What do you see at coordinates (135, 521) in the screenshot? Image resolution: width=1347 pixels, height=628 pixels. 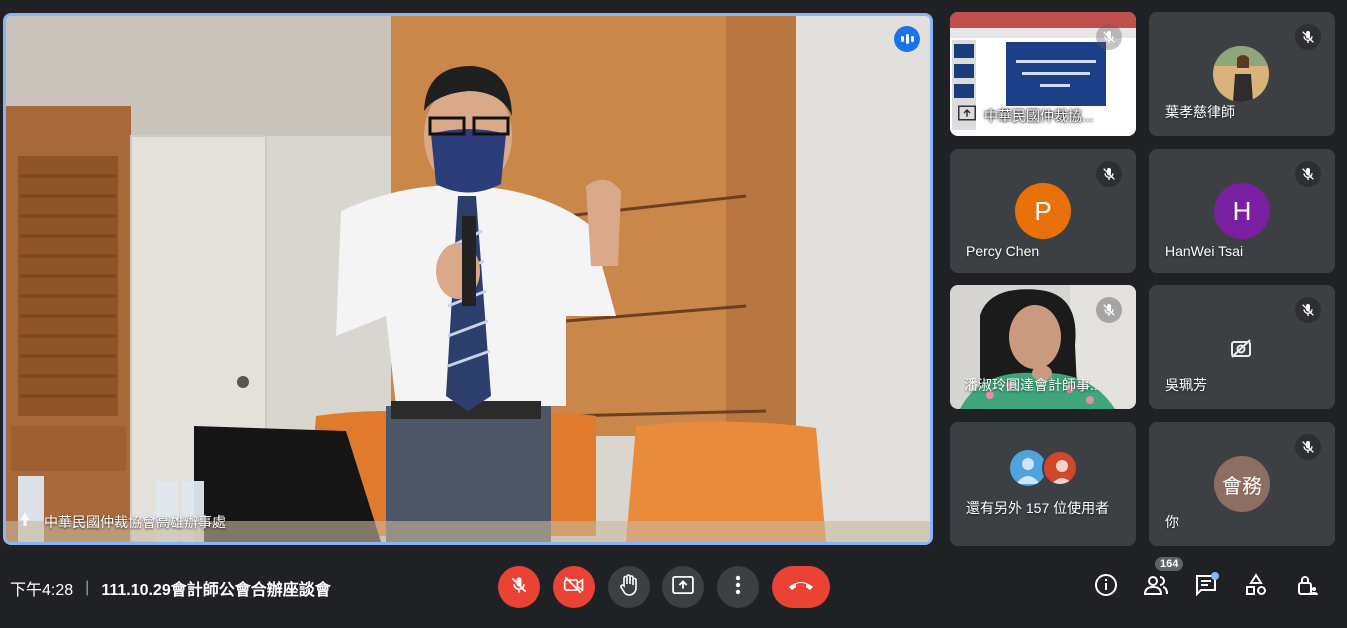 I see `main-speaker-name: 中華民國仲裁協會高雄辦事處` at bounding box center [135, 521].